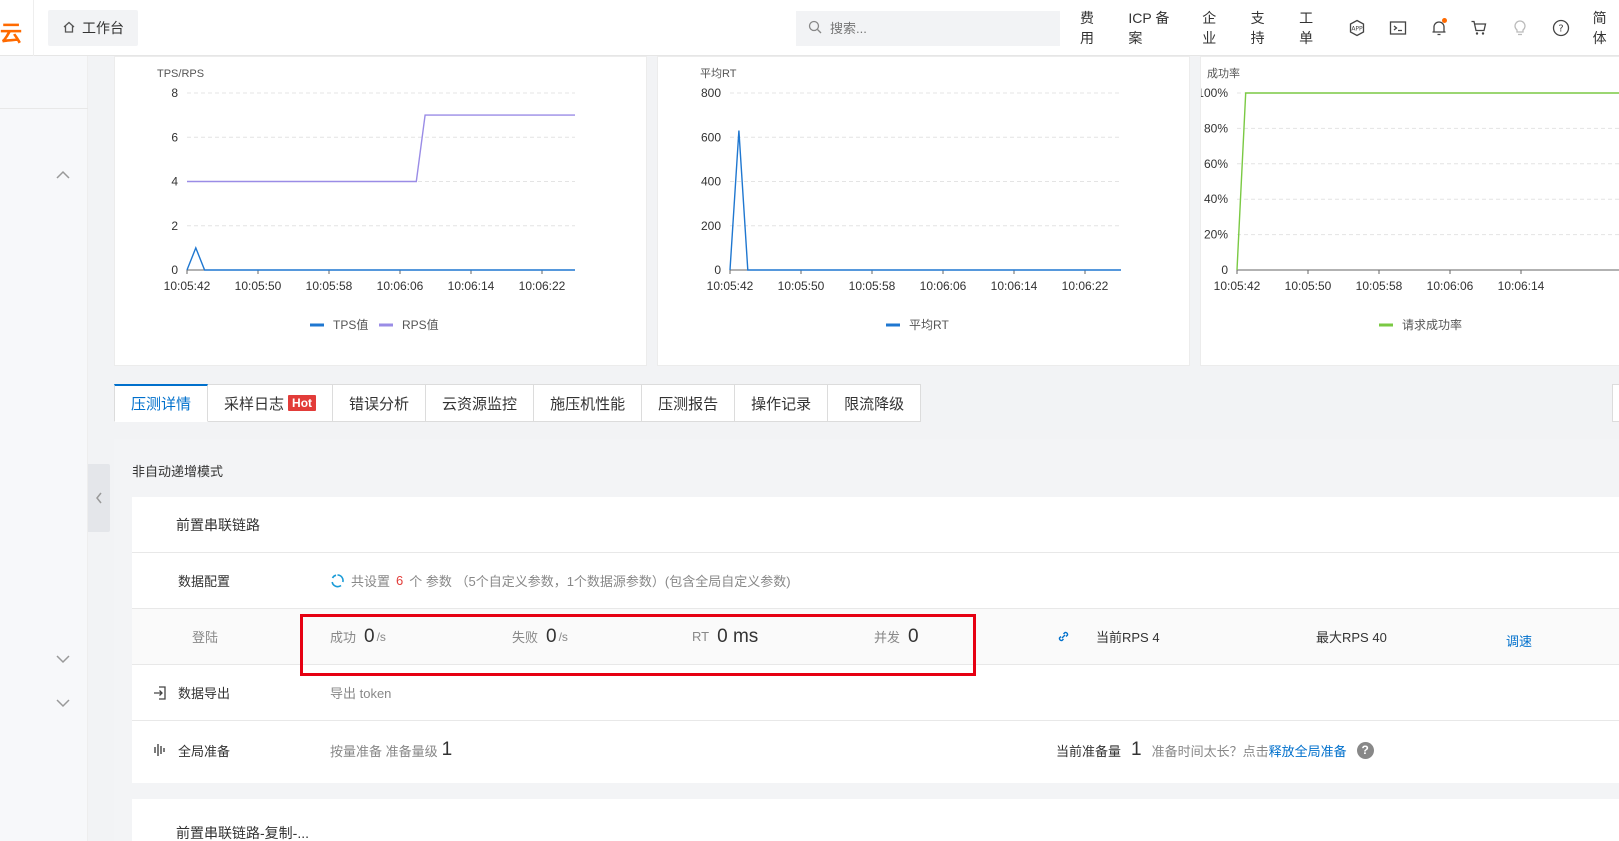 The height and width of the screenshot is (841, 1619). I want to click on y-tick-label: 800, so click(711, 93).